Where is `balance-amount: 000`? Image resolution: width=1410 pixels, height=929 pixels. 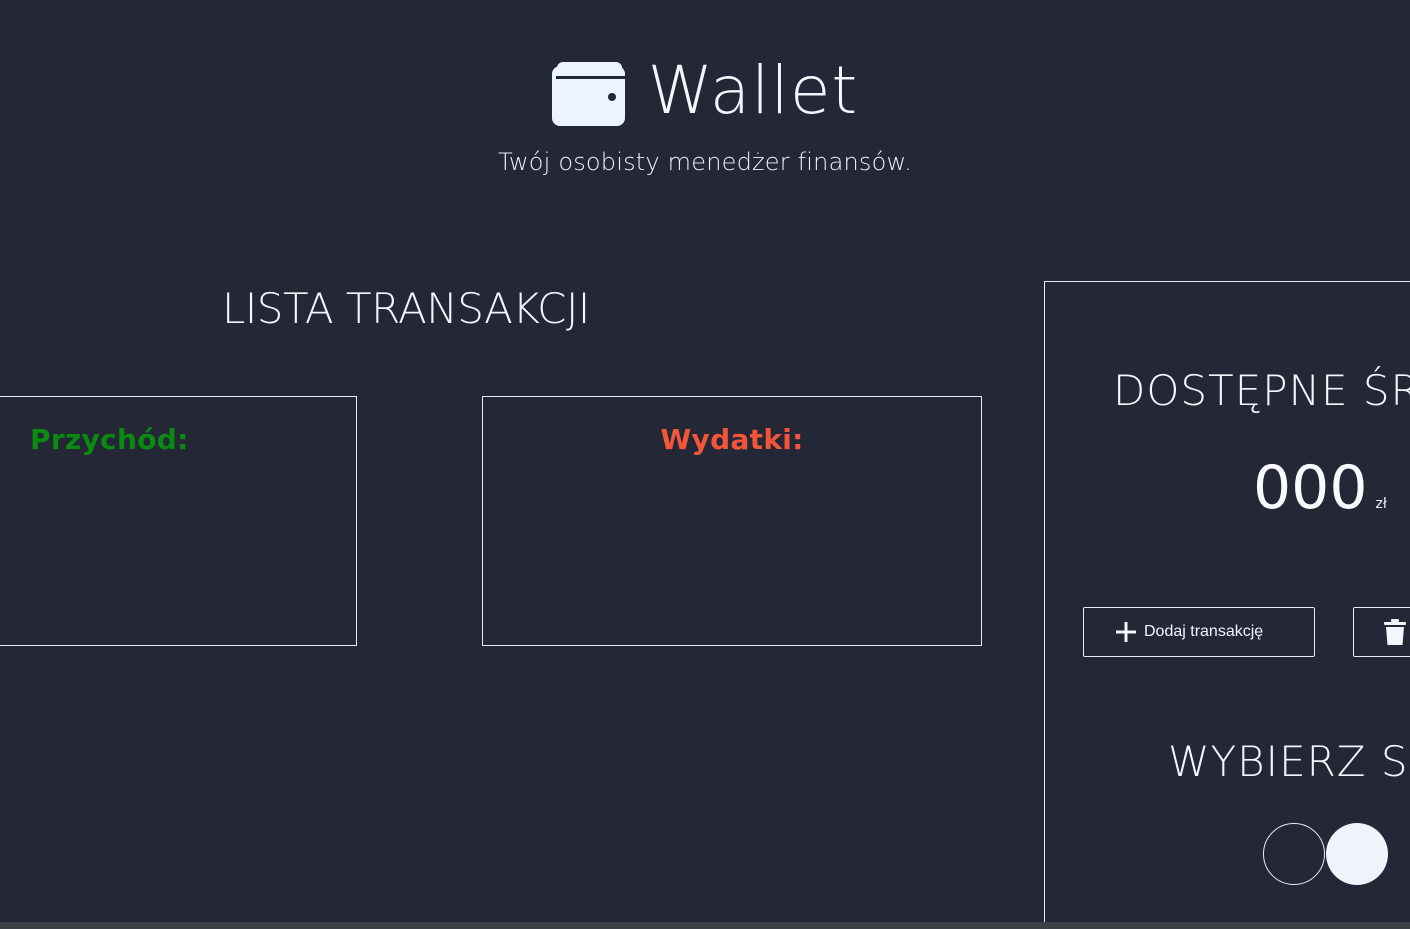 balance-amount: 000 is located at coordinates (1310, 488).